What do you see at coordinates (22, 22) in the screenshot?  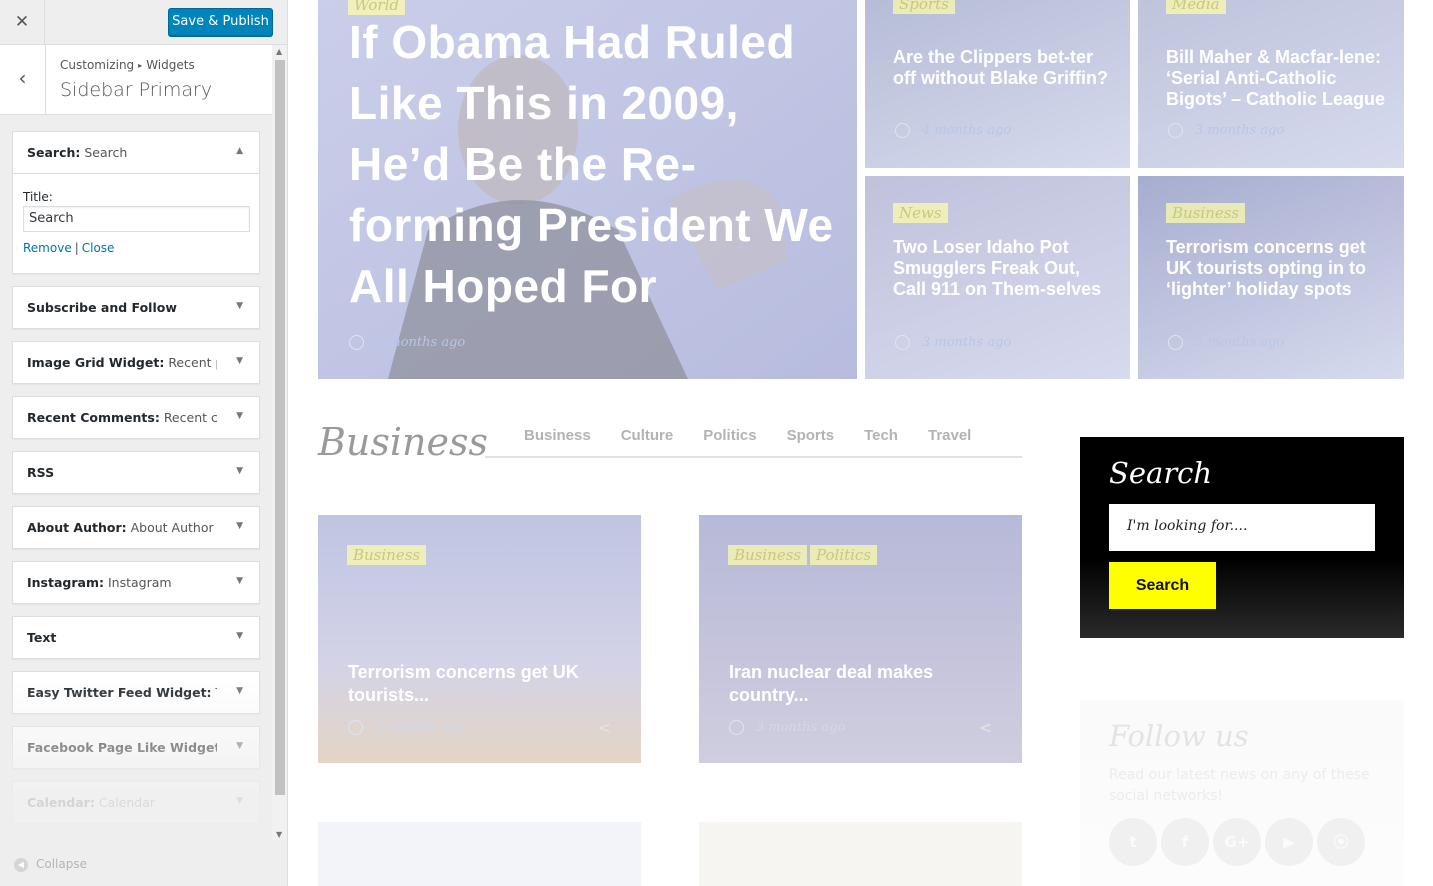 I see `close-icon: ✕` at bounding box center [22, 22].